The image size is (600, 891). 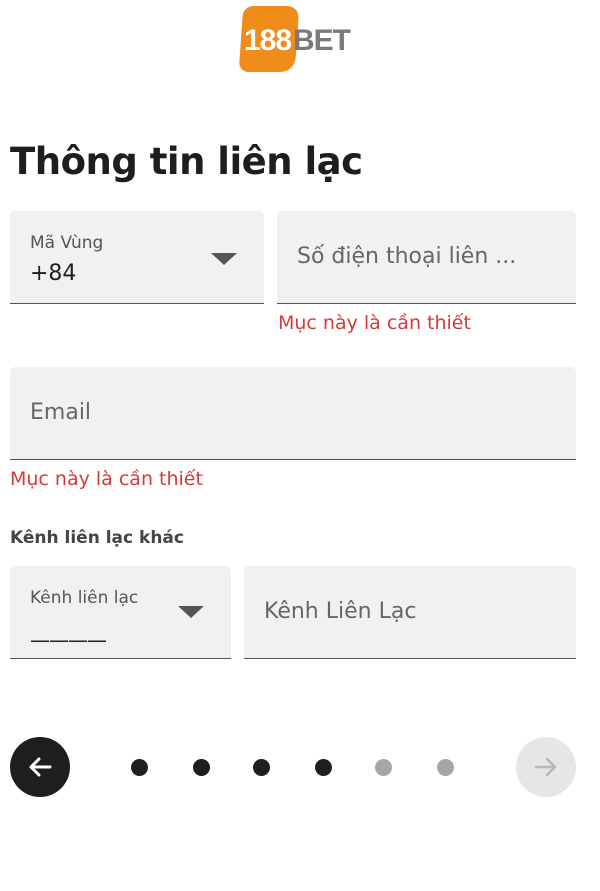 I want to click on contact-channel-input: Kênh Liên Lạc, so click(x=410, y=612).